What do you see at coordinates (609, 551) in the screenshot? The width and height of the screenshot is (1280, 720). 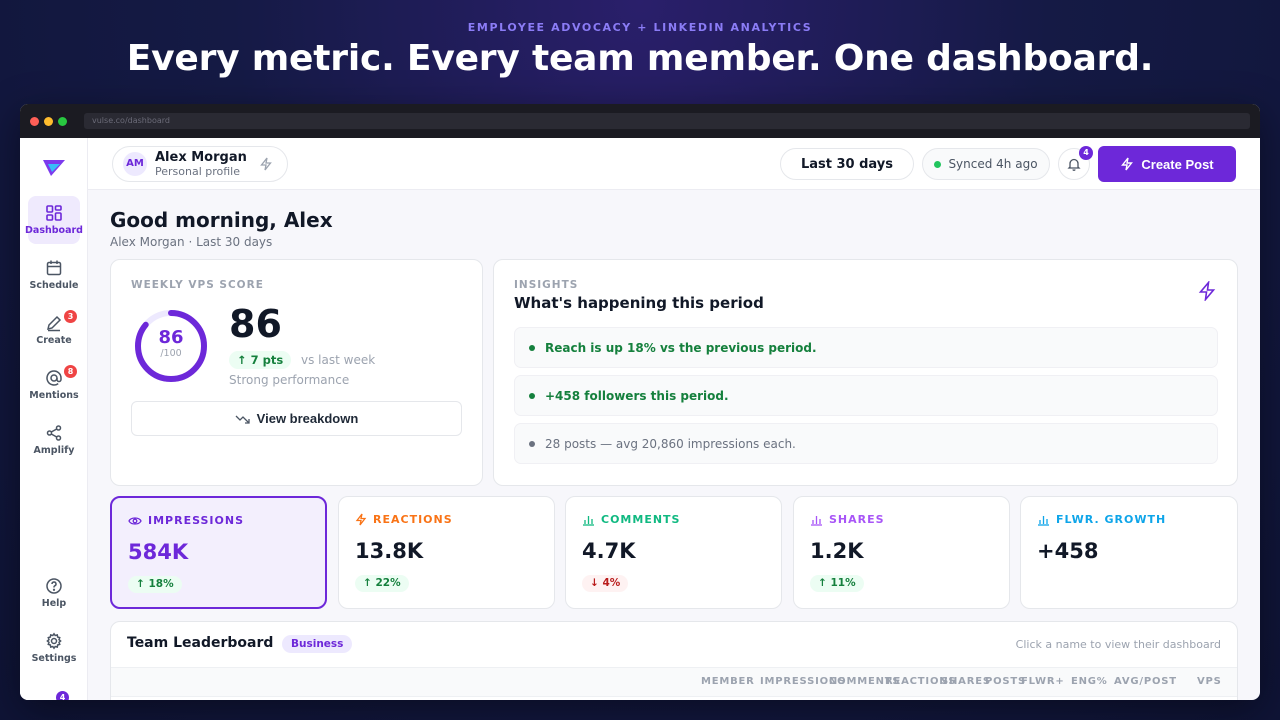 I see `metric-value: 4.7K` at bounding box center [609, 551].